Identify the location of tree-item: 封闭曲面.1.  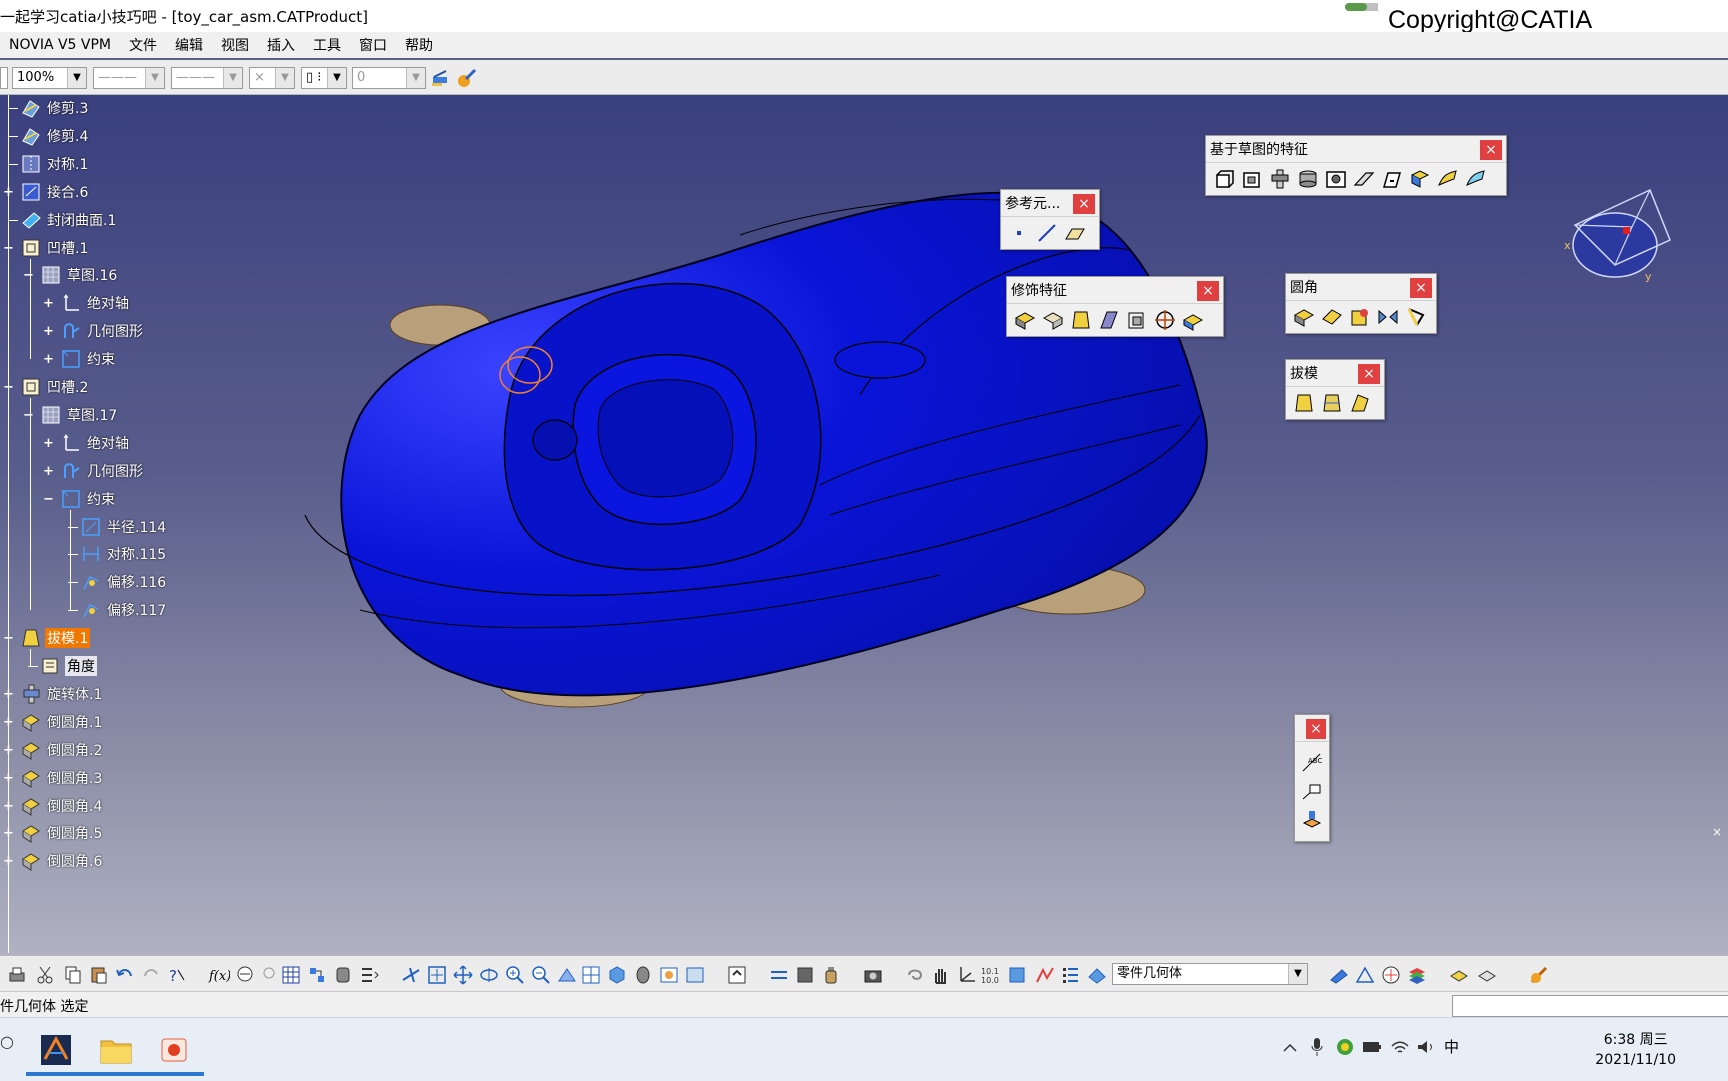
(69, 220).